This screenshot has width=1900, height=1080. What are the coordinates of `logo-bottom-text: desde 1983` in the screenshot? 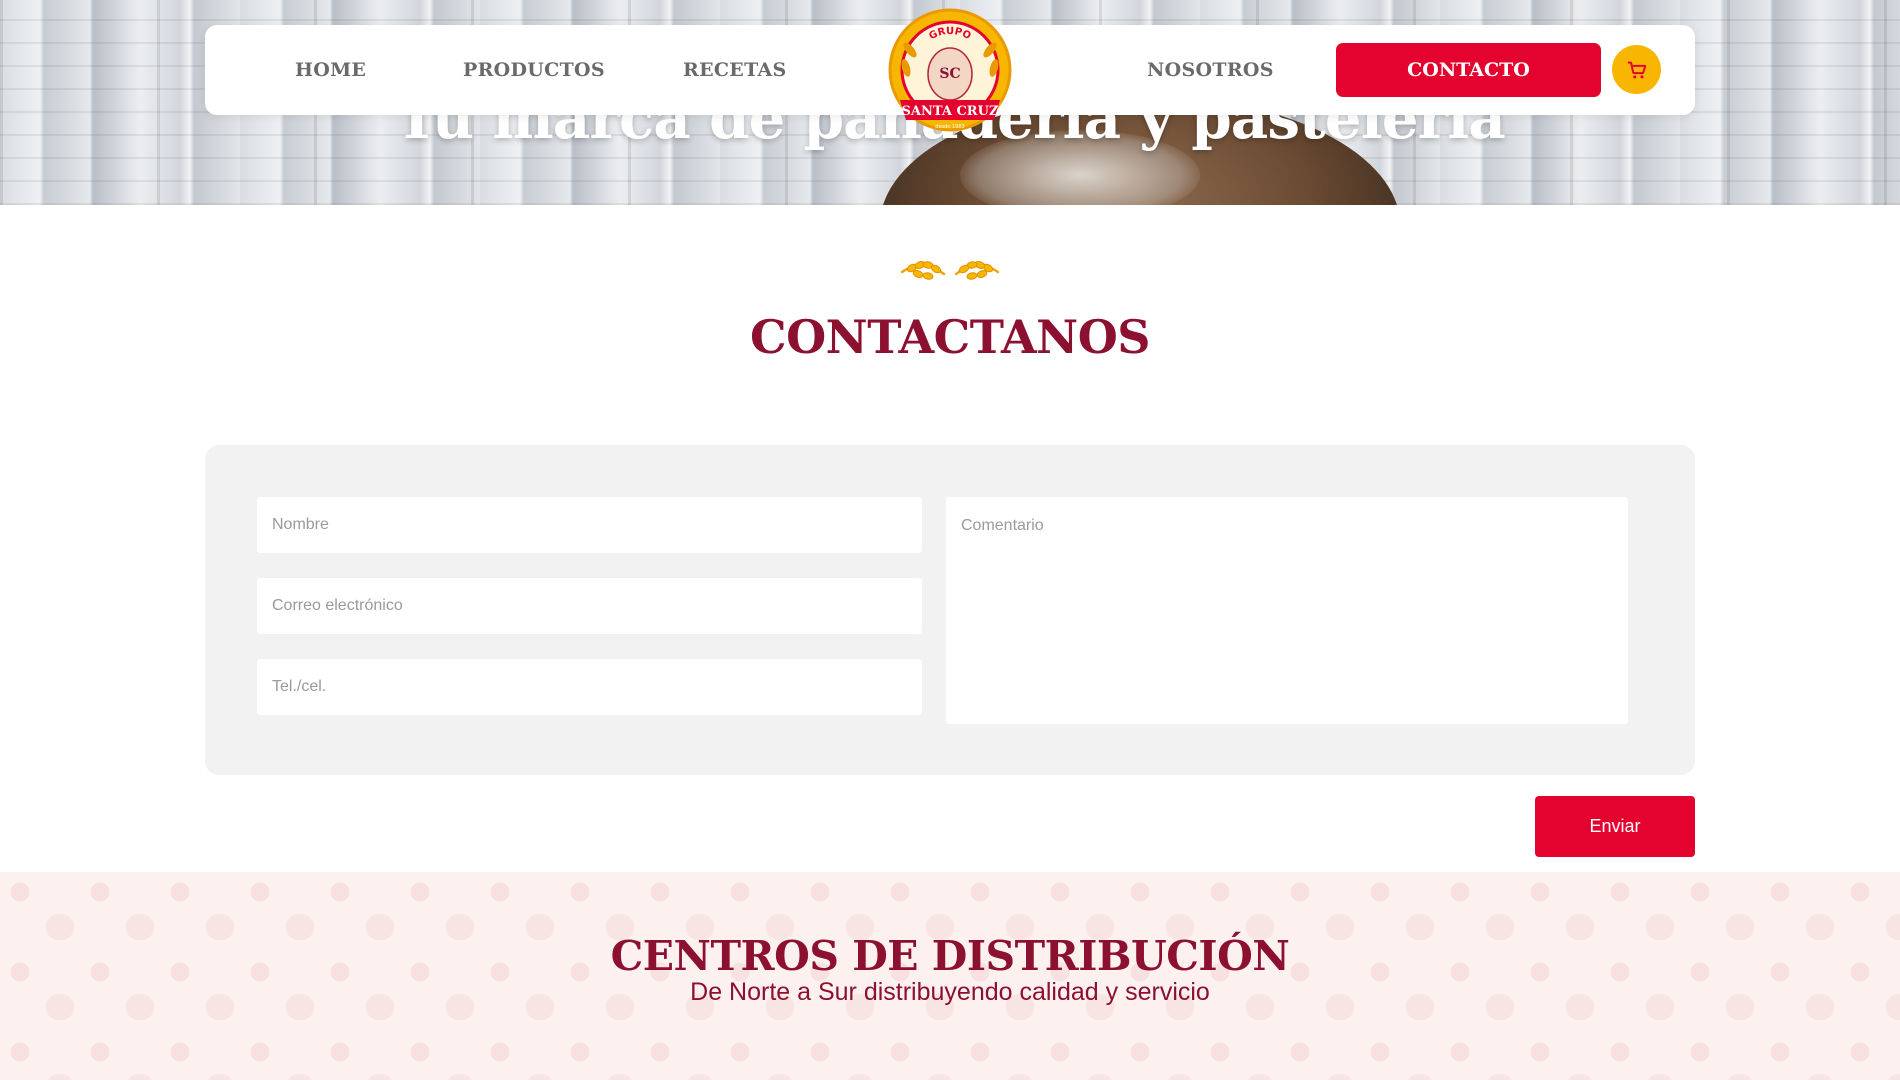 It's located at (949, 127).